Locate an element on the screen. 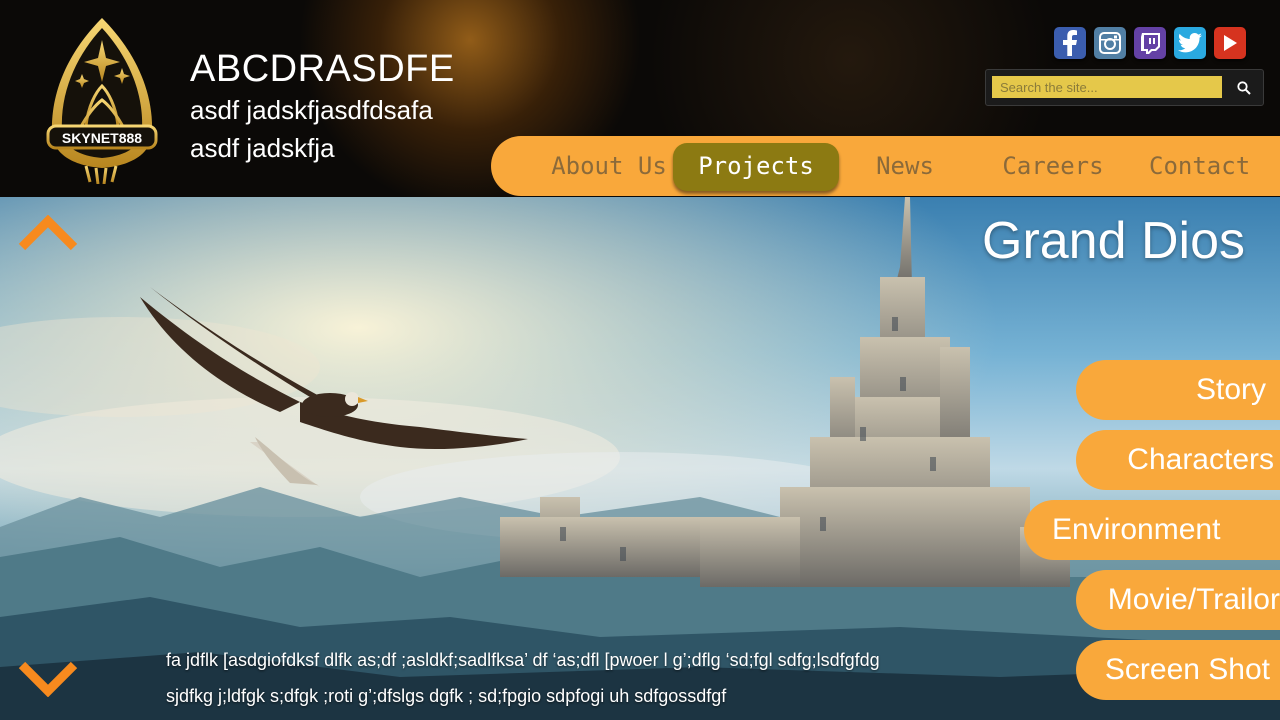 This screenshot has width=1280, height=720. side-menu-screen-shot: Screen Shot is located at coordinates (1178, 670).